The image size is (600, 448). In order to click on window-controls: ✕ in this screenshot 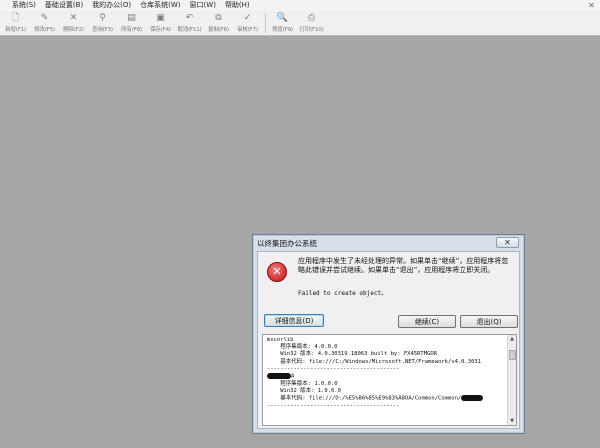, I will do `click(591, 5)`.